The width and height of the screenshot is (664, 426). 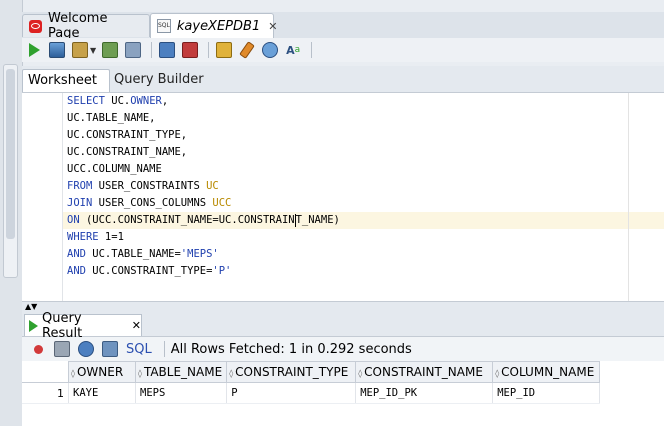 I want to click on filter-button, so click(x=110, y=349).